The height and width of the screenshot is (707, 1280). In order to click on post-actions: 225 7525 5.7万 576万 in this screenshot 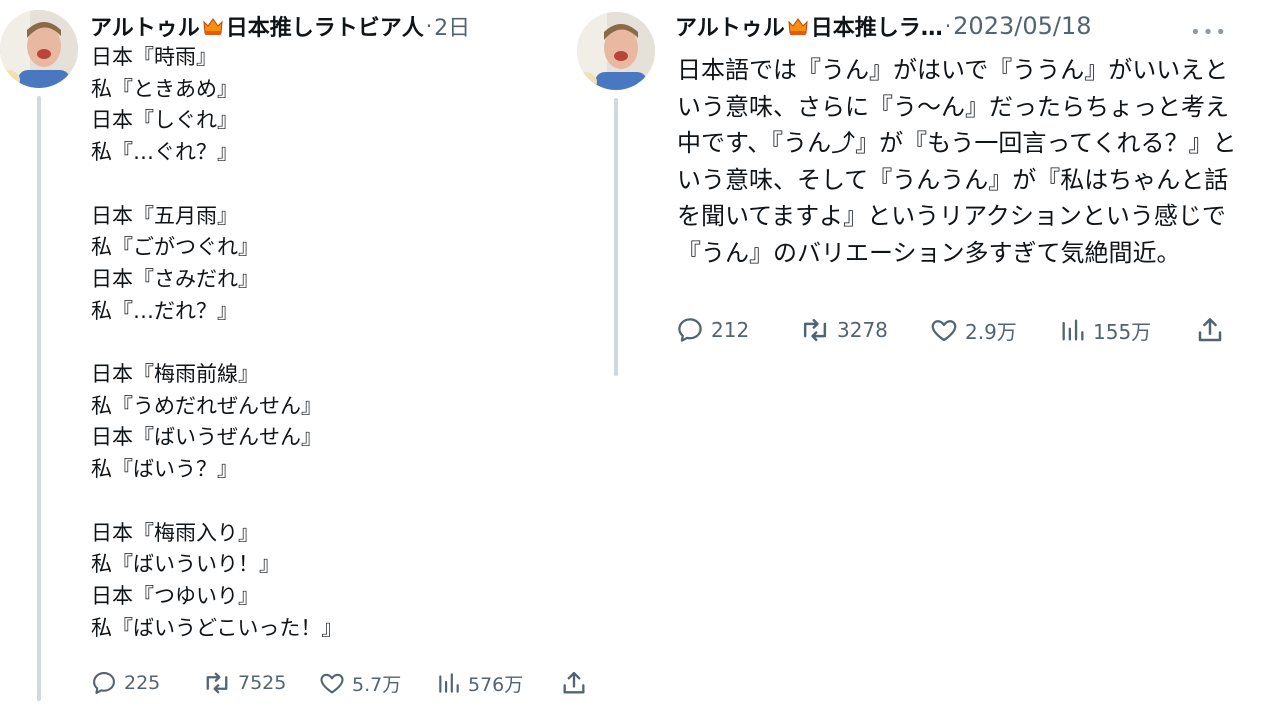, I will do `click(340, 683)`.